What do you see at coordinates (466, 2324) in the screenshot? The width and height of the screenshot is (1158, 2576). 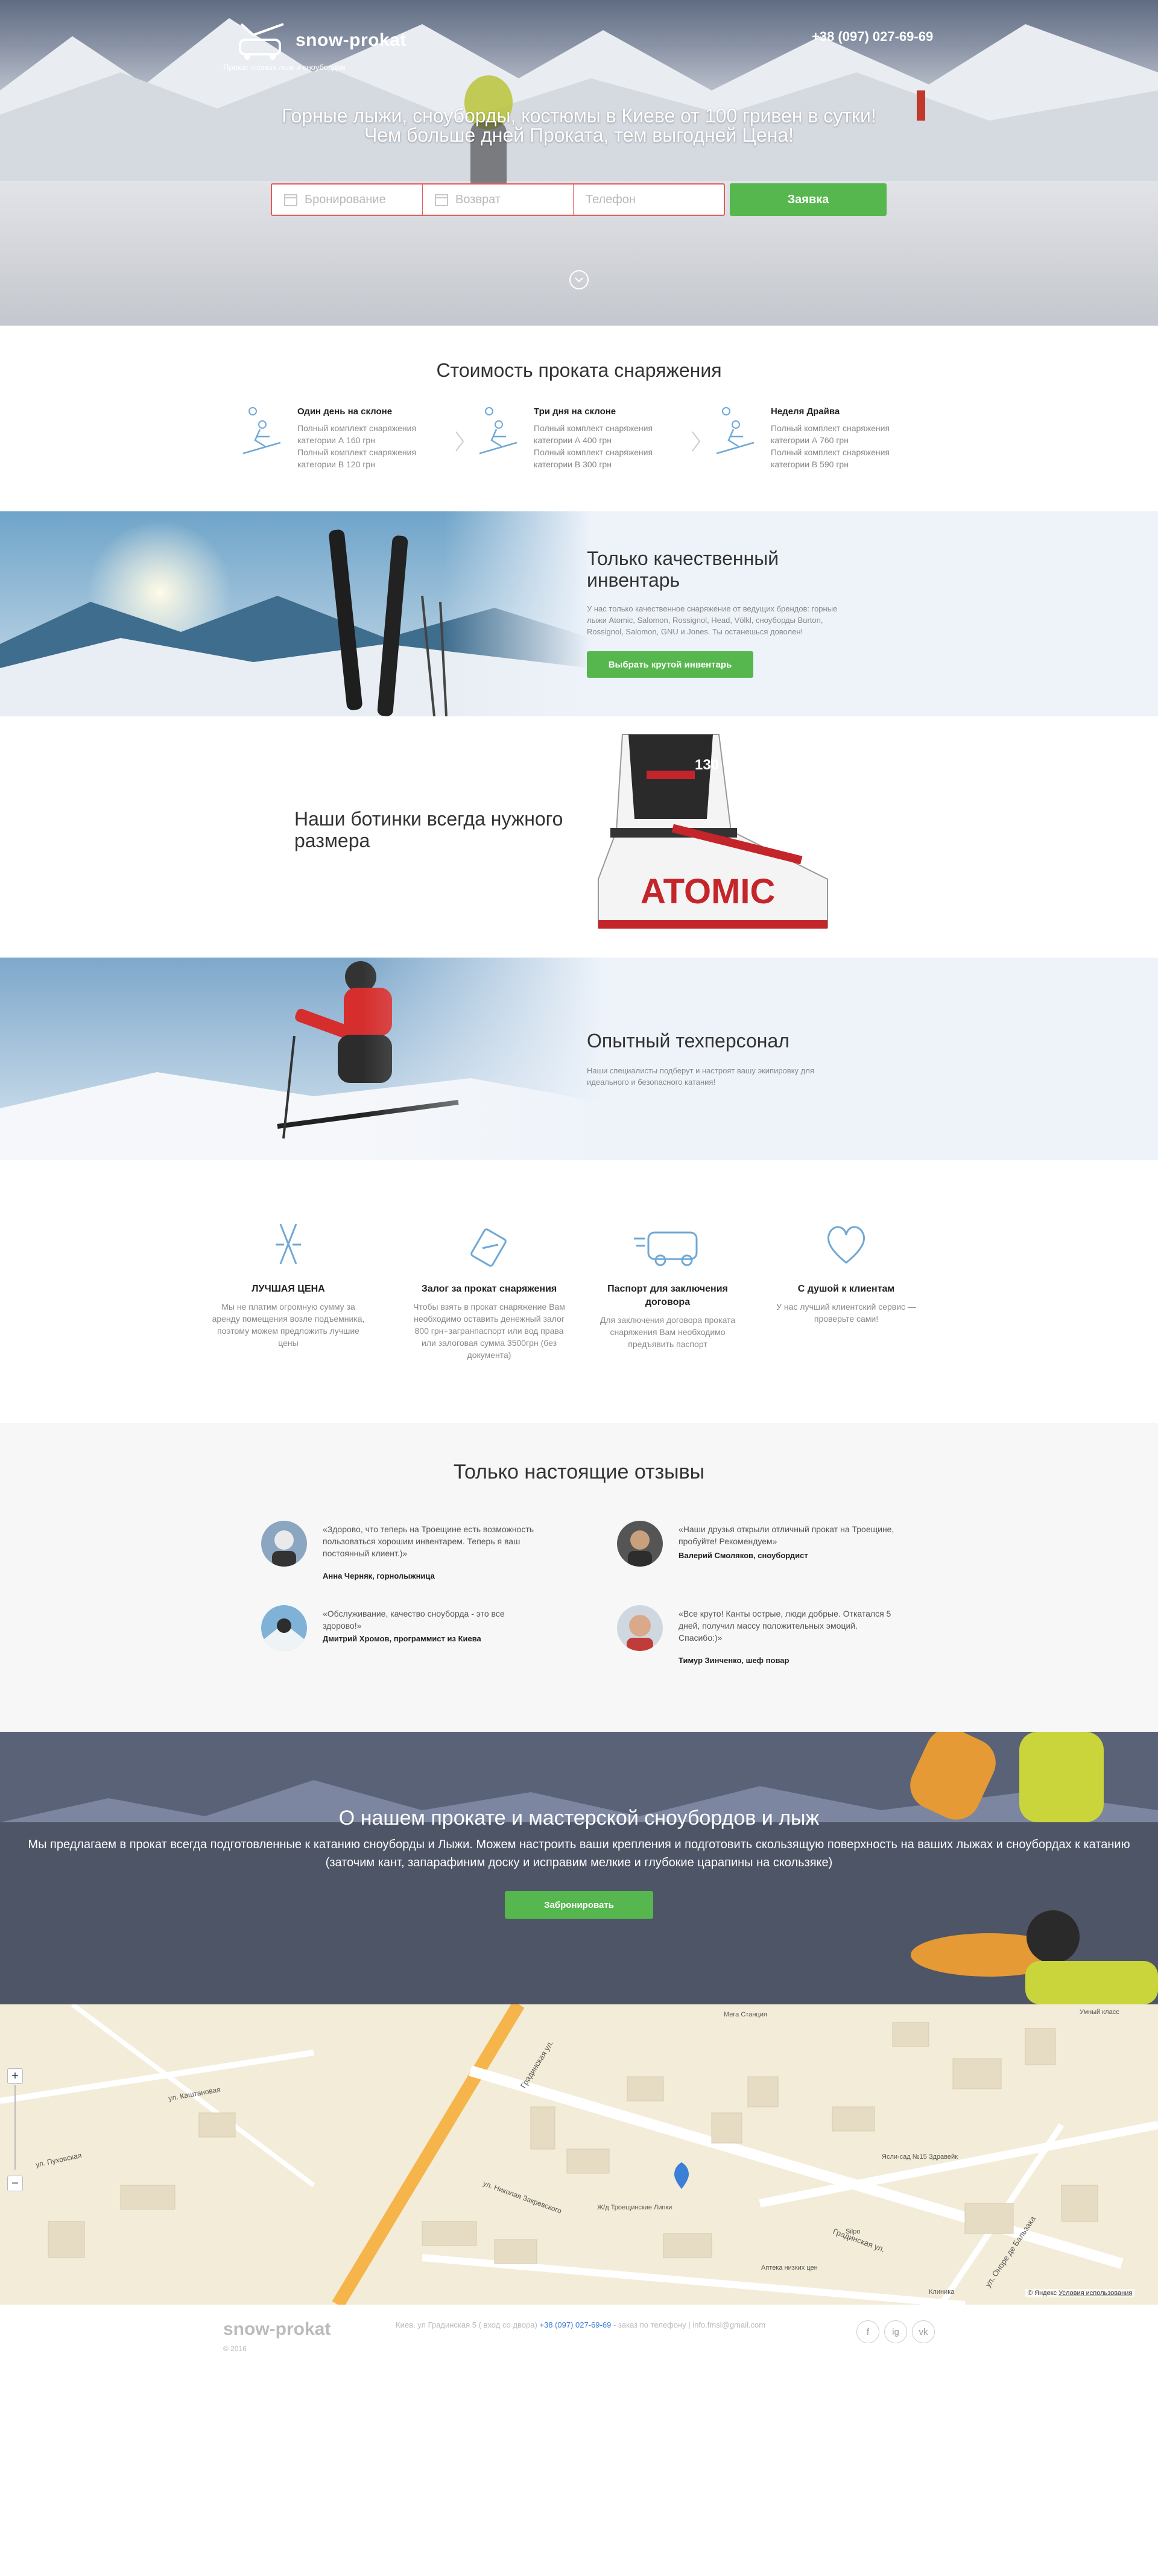 I see `footer-address: Киев, ул Градинская 5 ( вход со двора)` at bounding box center [466, 2324].